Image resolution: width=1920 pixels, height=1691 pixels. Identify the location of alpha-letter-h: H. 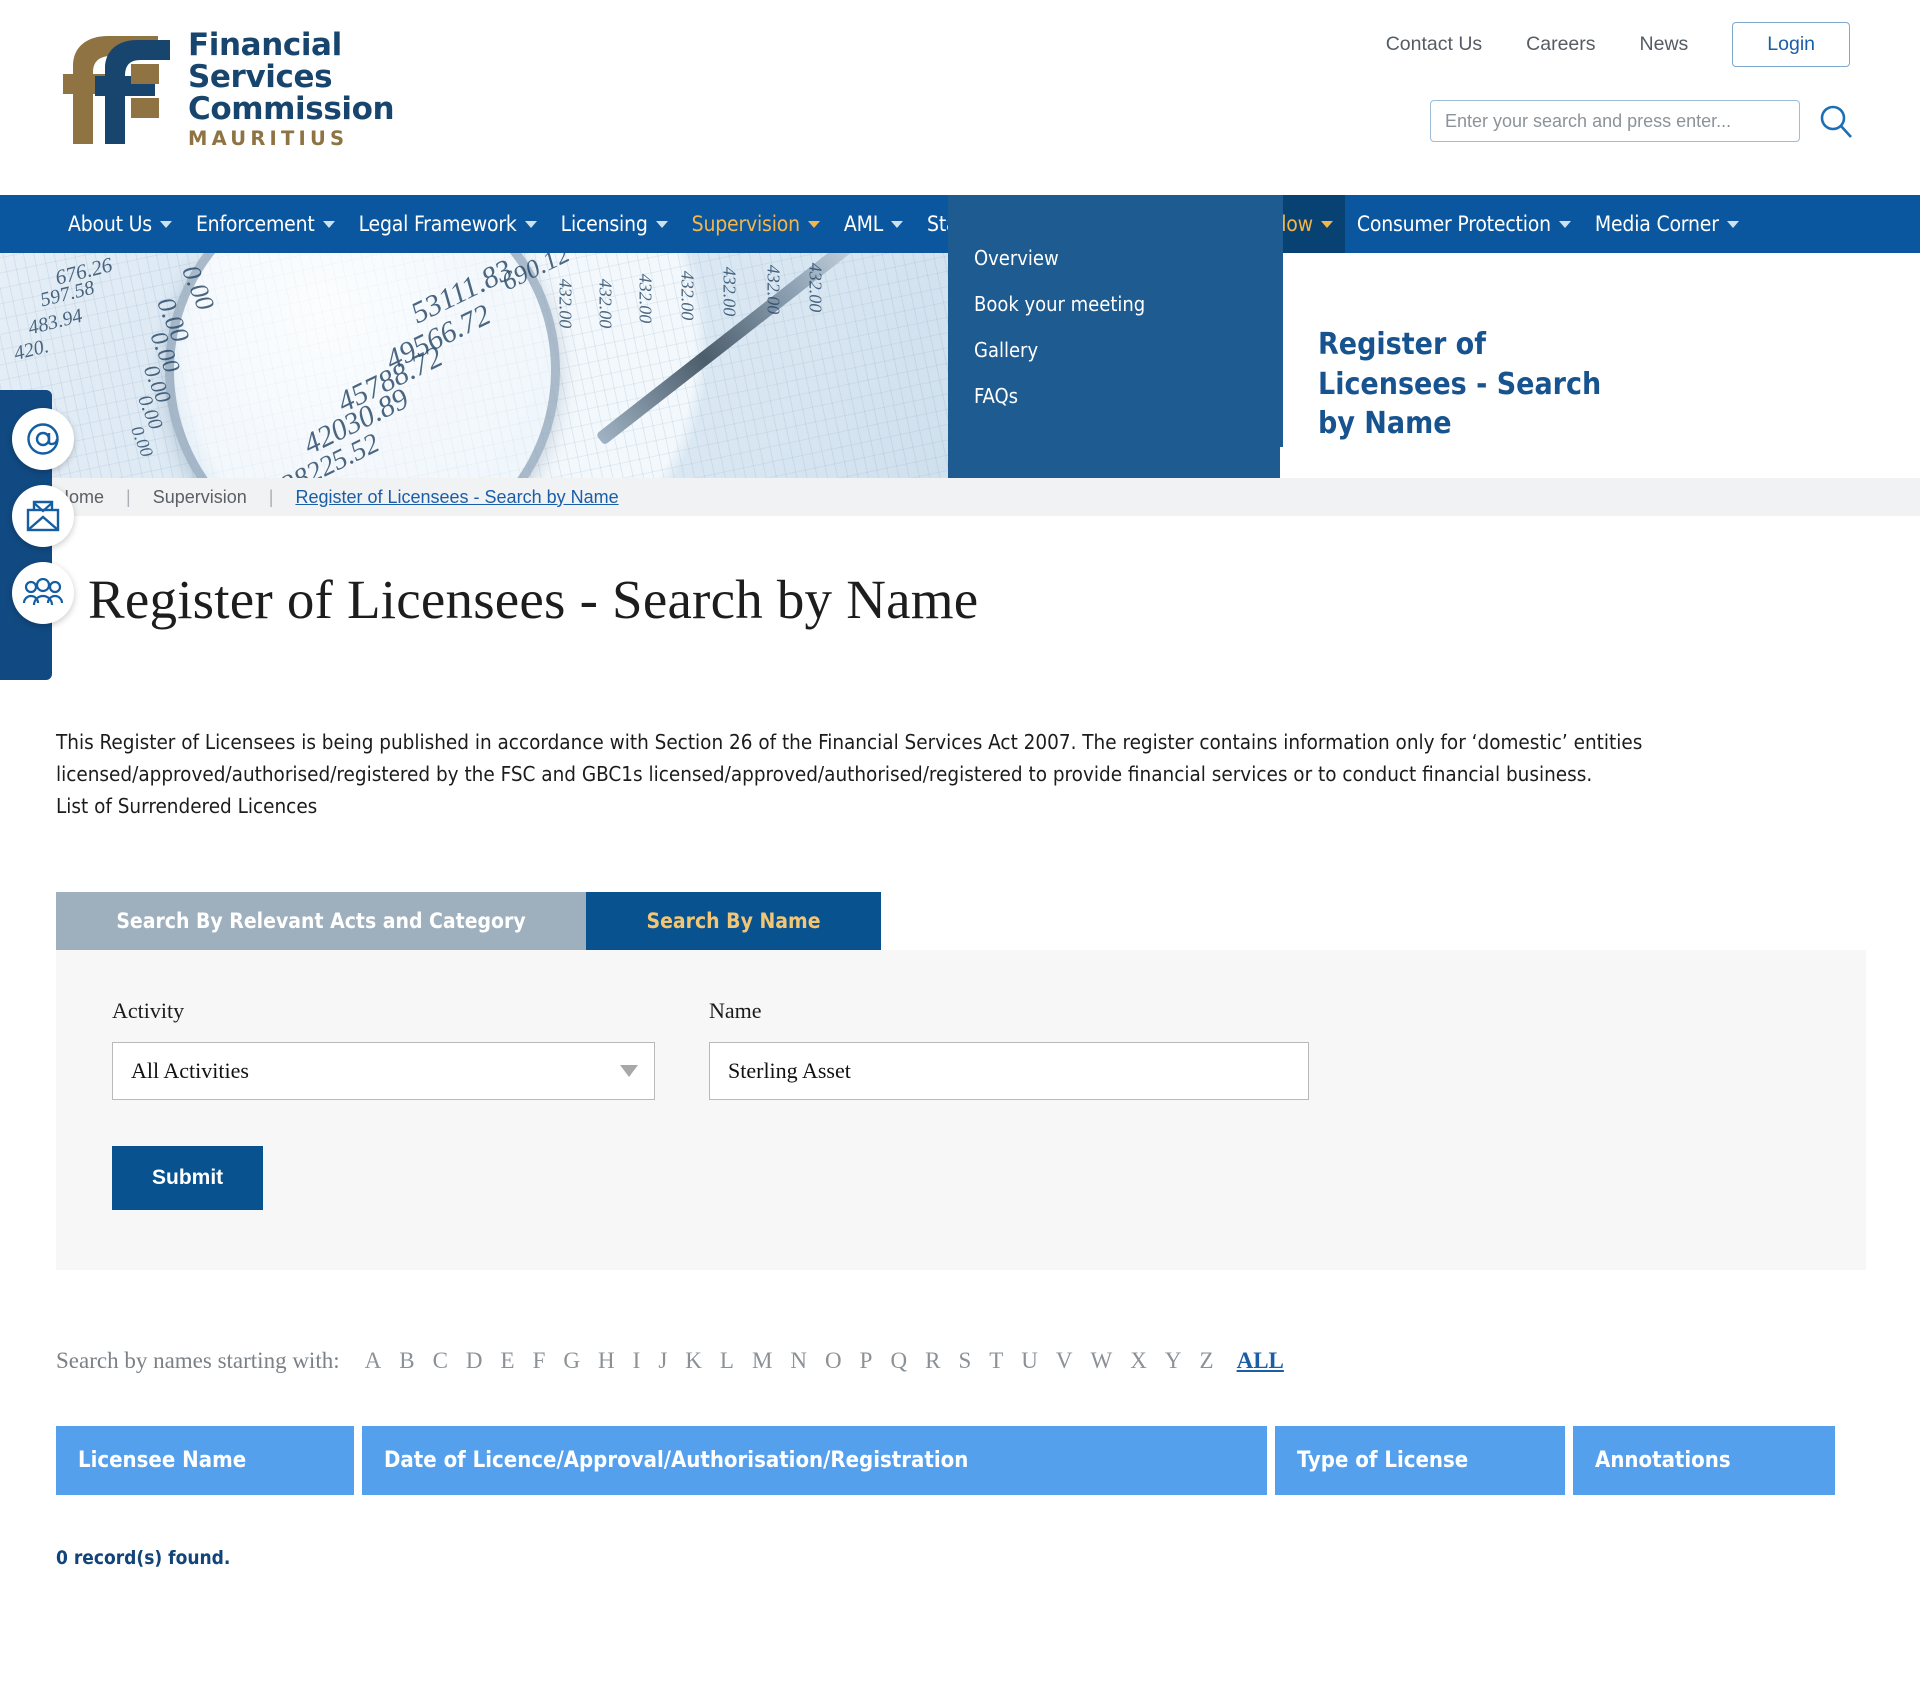
(606, 1361).